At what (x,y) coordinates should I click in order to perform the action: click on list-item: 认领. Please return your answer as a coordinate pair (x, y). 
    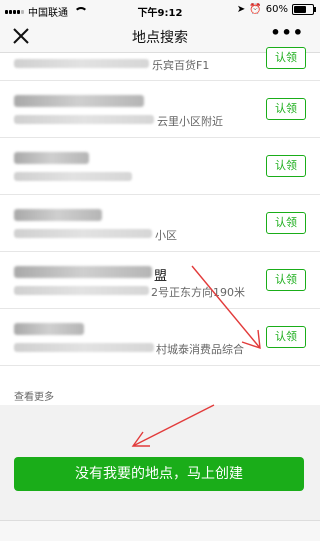
    Looking at the image, I should click on (160, 166).